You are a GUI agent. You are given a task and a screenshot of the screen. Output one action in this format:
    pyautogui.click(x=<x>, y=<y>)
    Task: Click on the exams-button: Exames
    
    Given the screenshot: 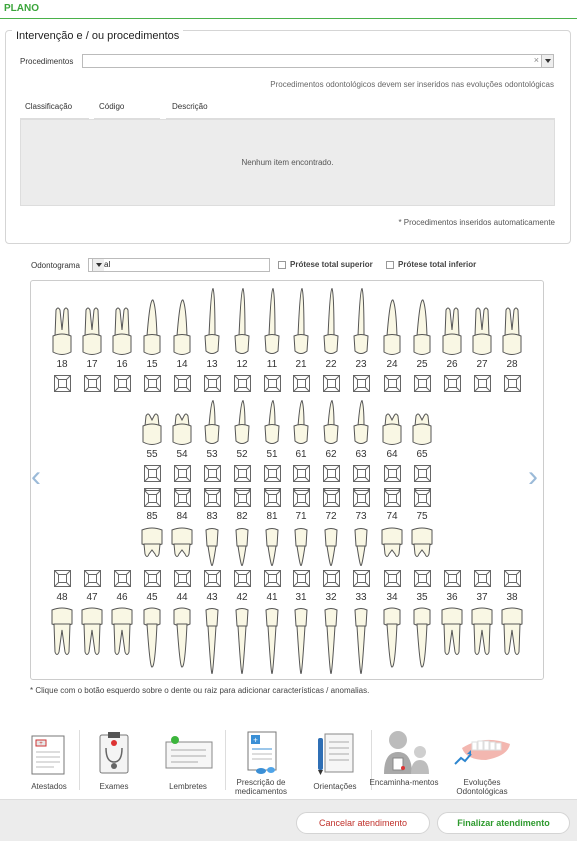 What is the action you would take?
    pyautogui.click(x=114, y=763)
    